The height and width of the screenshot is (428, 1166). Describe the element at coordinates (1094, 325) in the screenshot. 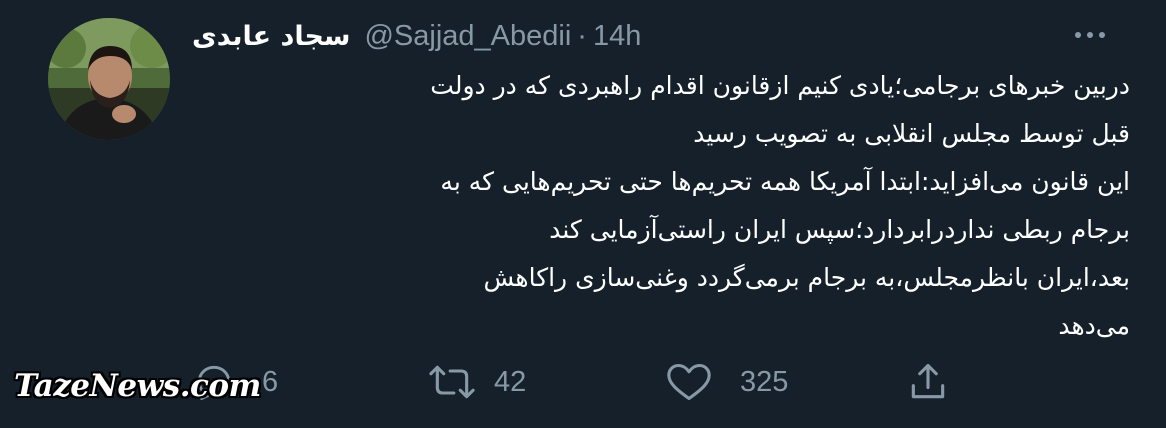

I see `tweet-text-line: می‌دهد` at that location.